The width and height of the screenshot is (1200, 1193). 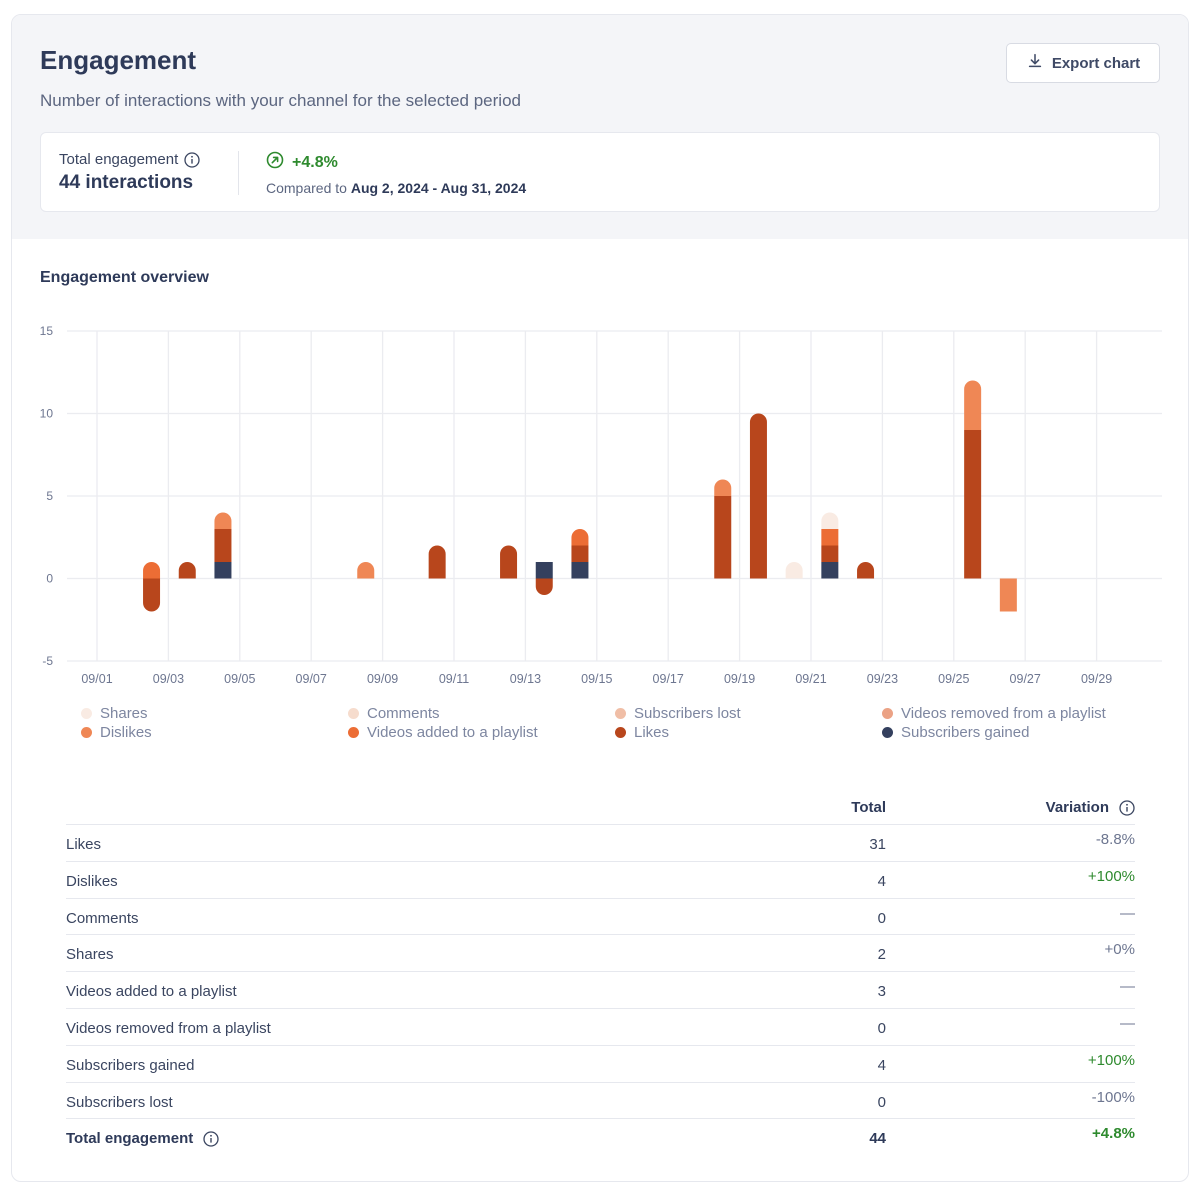 I want to click on x-tick-label: 09/01, so click(x=96, y=679).